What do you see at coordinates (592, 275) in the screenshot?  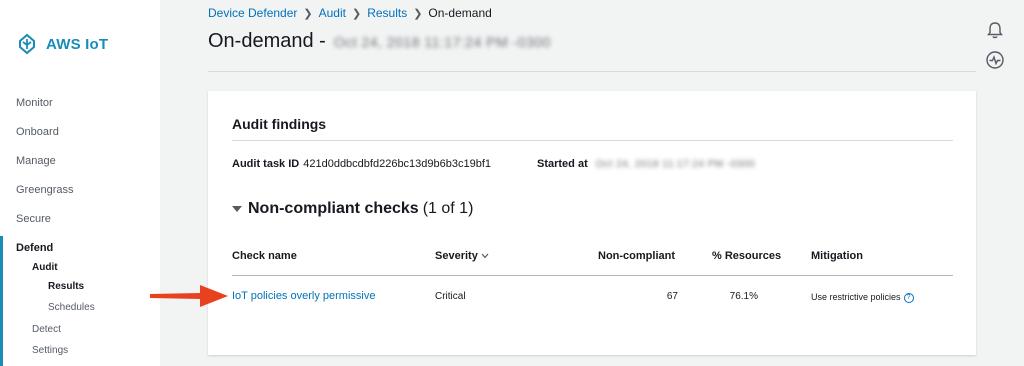 I see `table-header-divider` at bounding box center [592, 275].